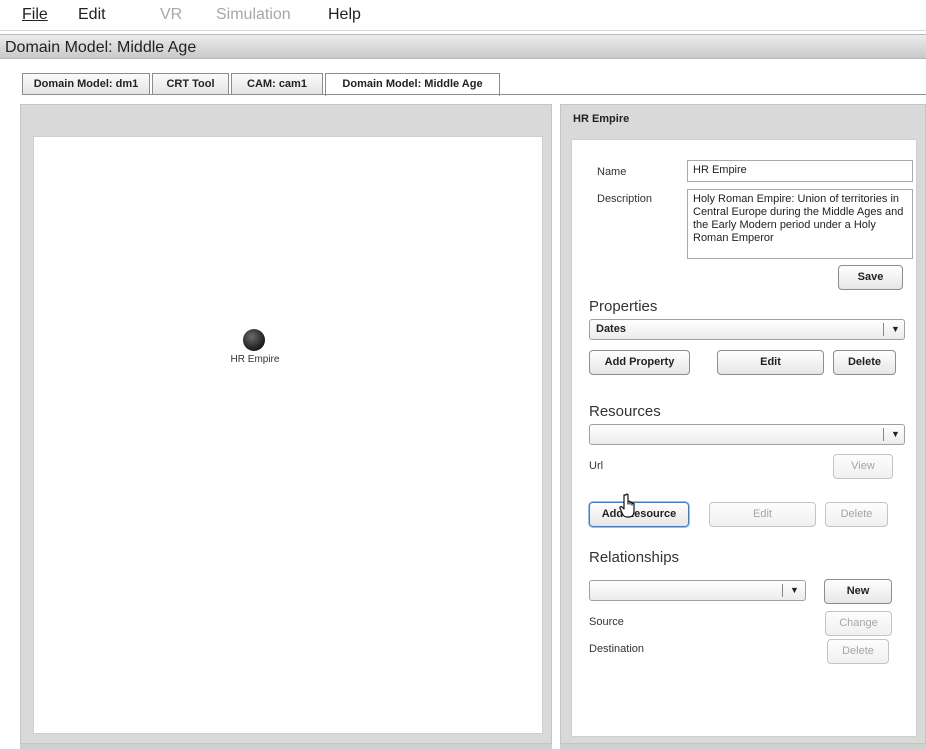 The width and height of the screenshot is (926, 749). I want to click on source-label: Source, so click(606, 622).